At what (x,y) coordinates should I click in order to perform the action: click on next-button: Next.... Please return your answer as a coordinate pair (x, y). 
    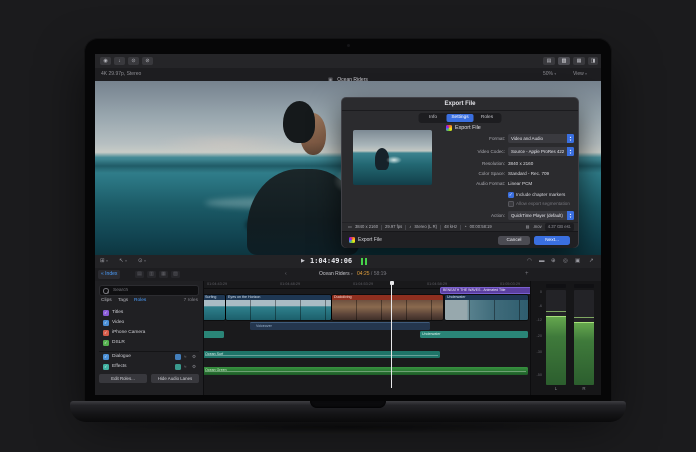
    Looking at the image, I should click on (552, 240).